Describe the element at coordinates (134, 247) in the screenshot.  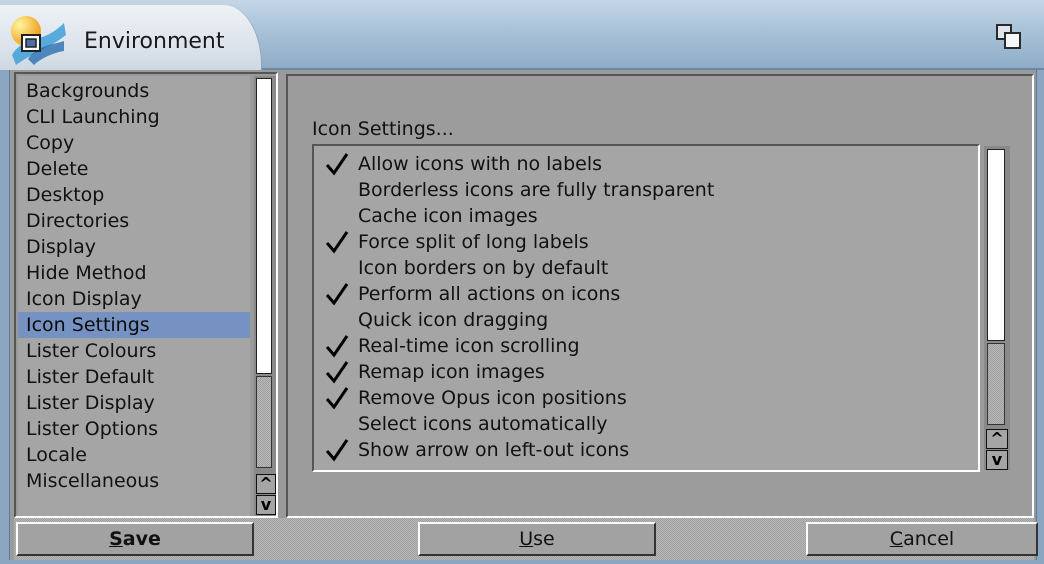
I see `category-item-display: Display` at that location.